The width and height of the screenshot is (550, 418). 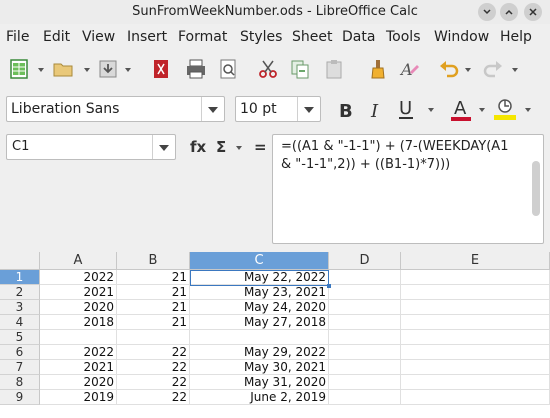 I want to click on redo-icon, so click(x=493, y=69).